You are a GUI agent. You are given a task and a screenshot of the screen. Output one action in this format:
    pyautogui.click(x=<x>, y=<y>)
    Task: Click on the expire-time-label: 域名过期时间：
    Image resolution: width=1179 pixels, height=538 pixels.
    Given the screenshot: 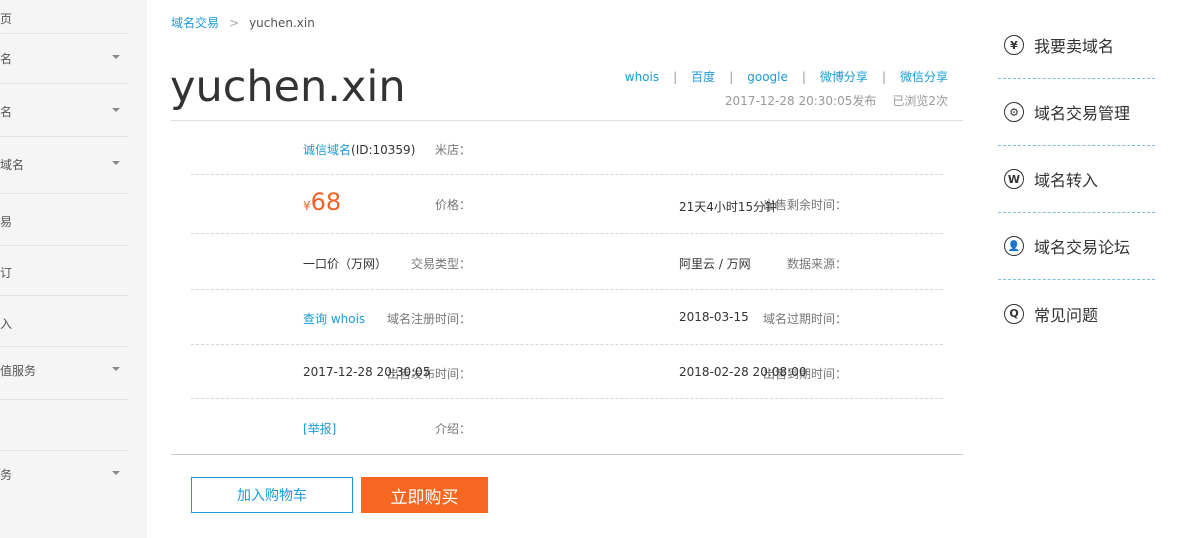 What is the action you would take?
    pyautogui.click(x=804, y=319)
    